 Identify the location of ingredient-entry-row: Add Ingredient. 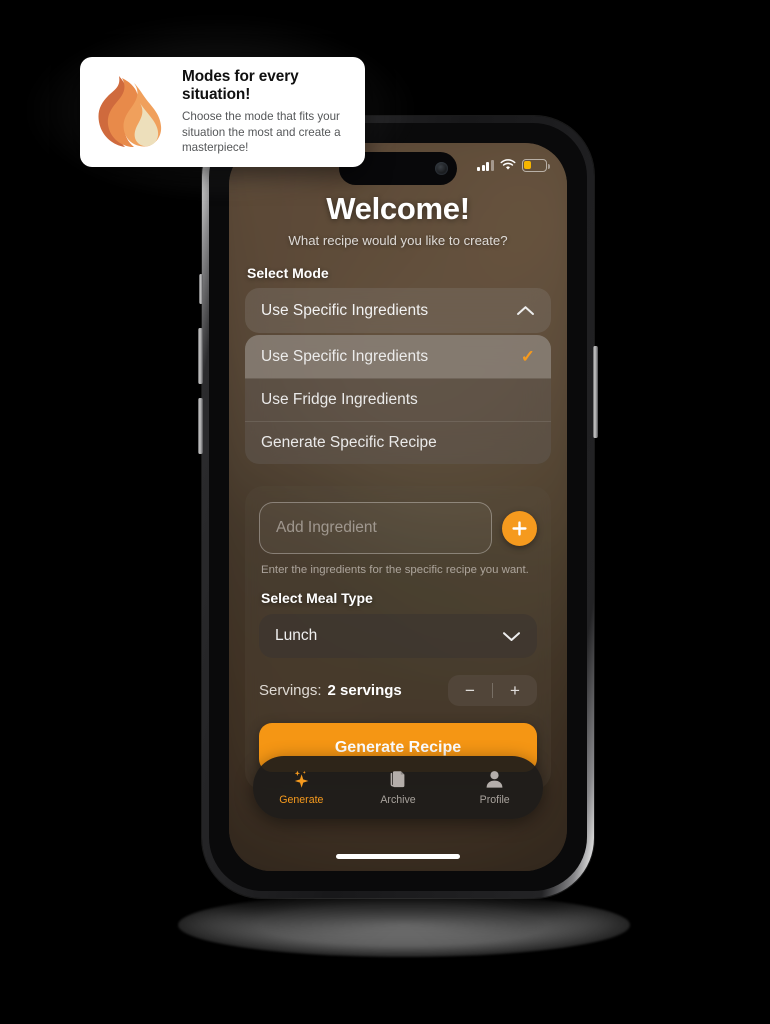
(398, 528).